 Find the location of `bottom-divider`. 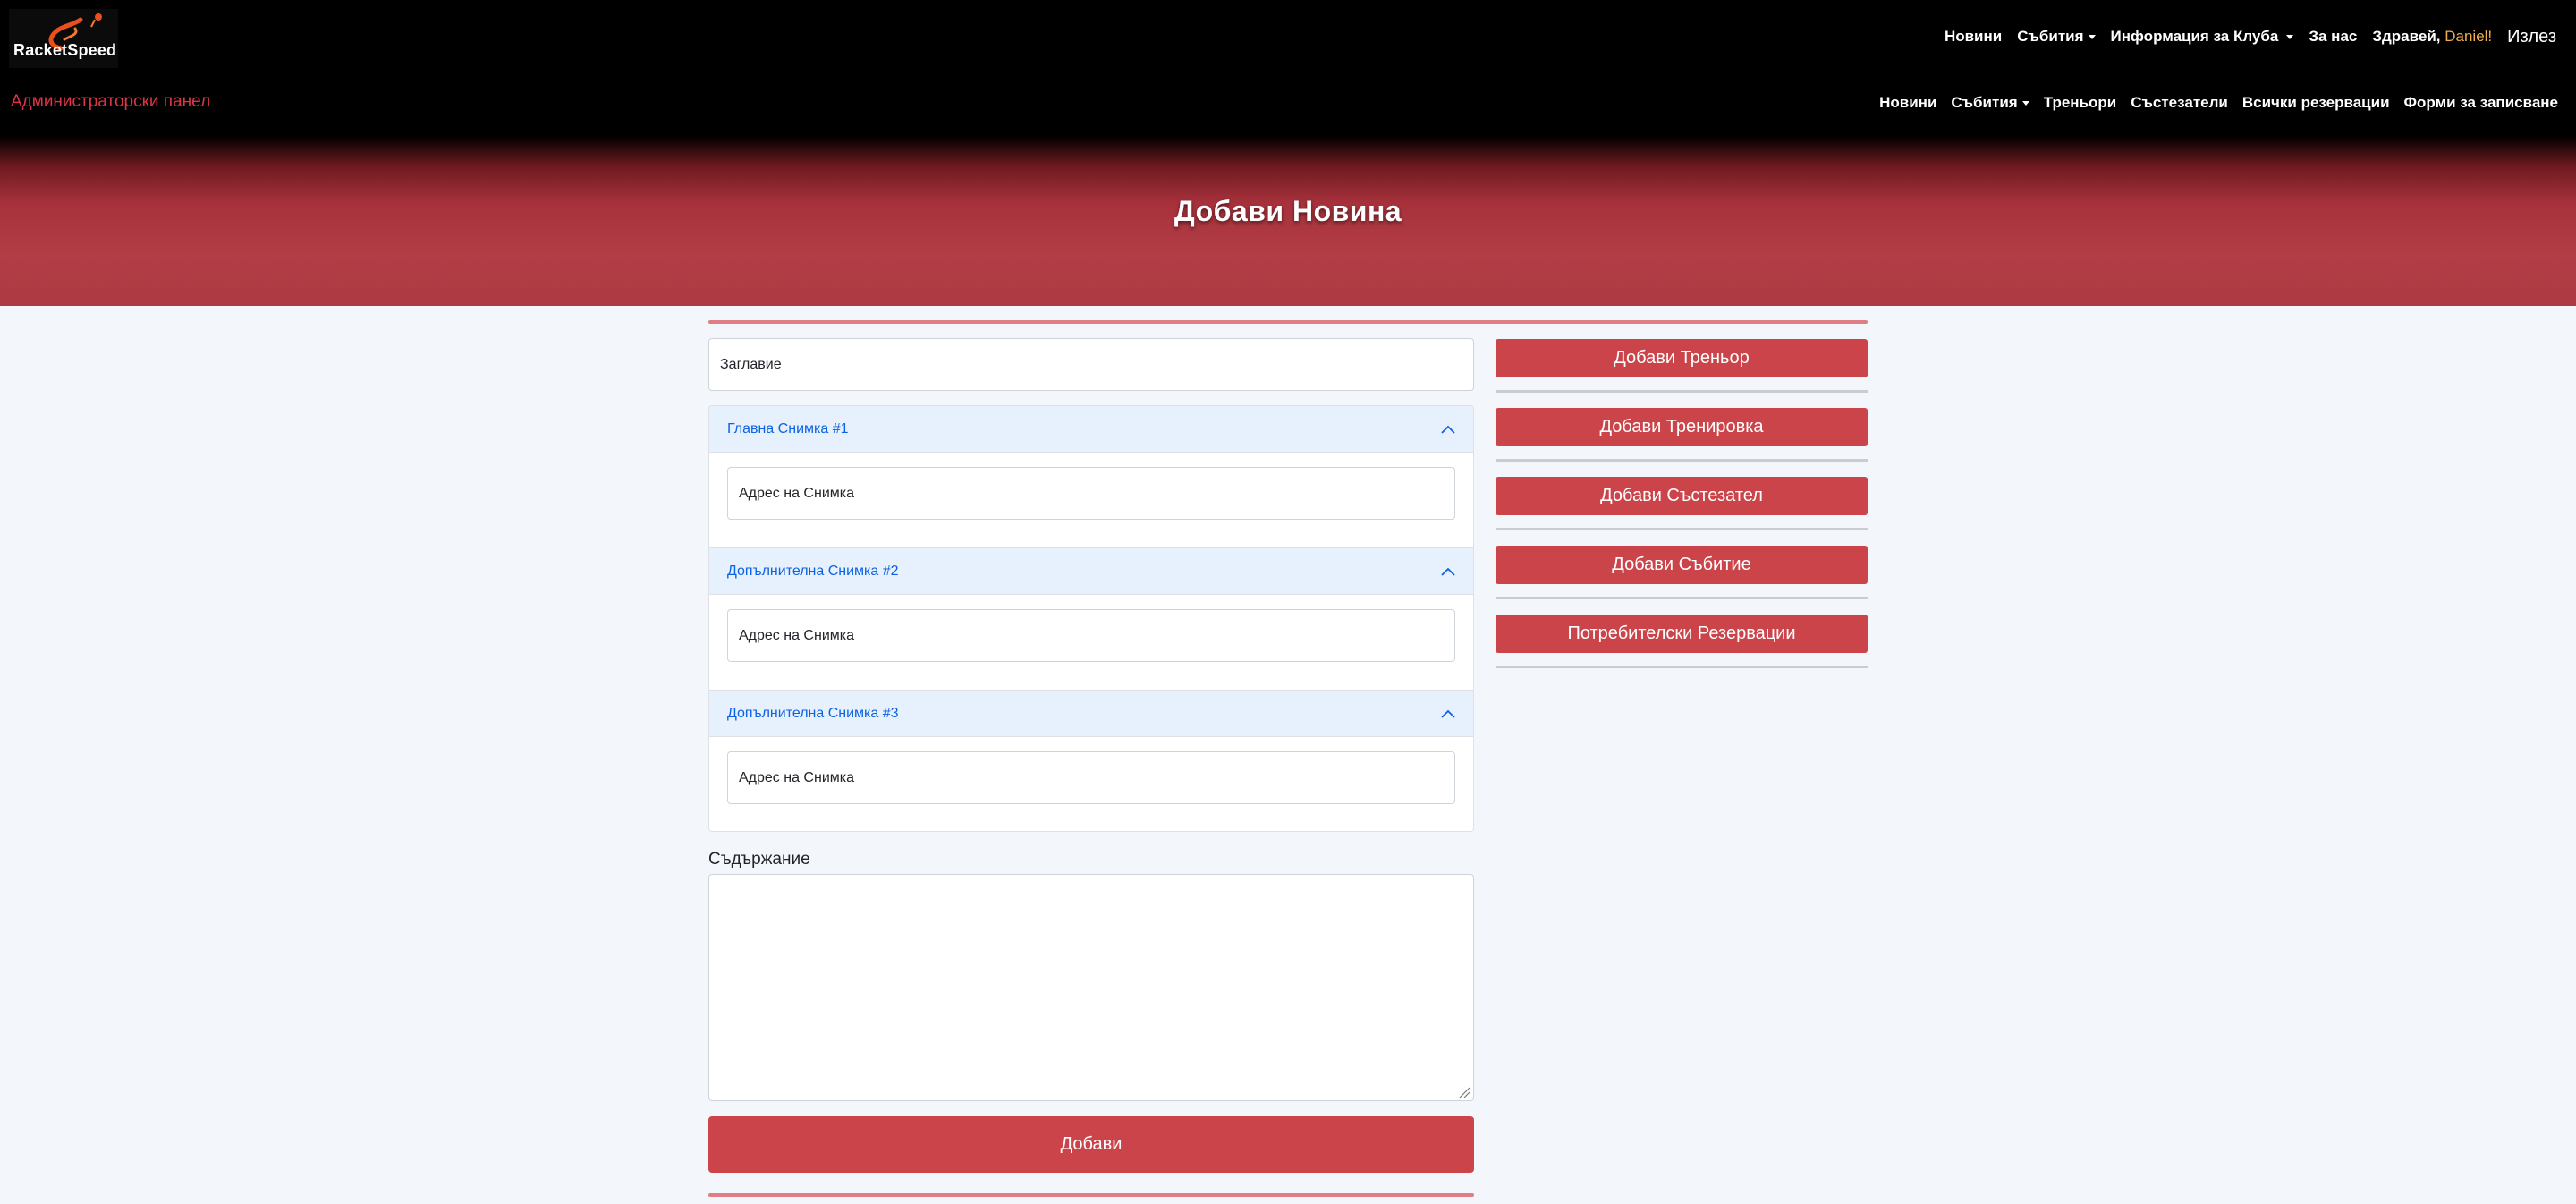

bottom-divider is located at coordinates (1091, 1195).